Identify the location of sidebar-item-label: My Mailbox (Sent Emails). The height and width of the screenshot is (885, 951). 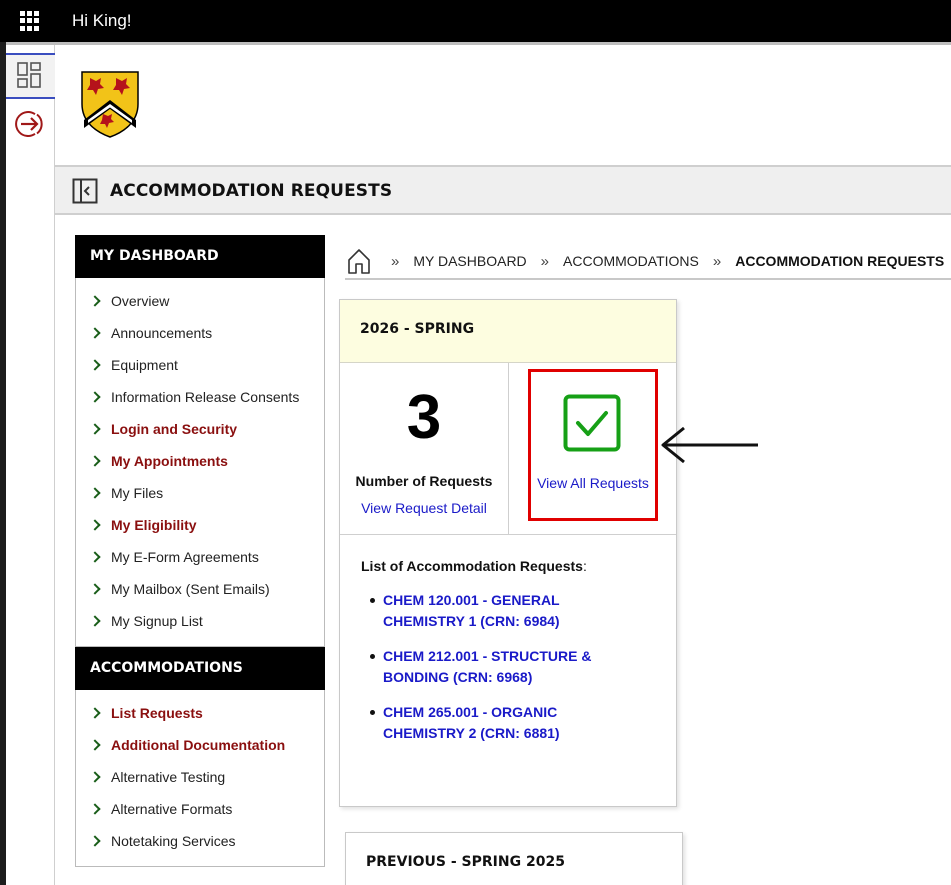
(190, 589).